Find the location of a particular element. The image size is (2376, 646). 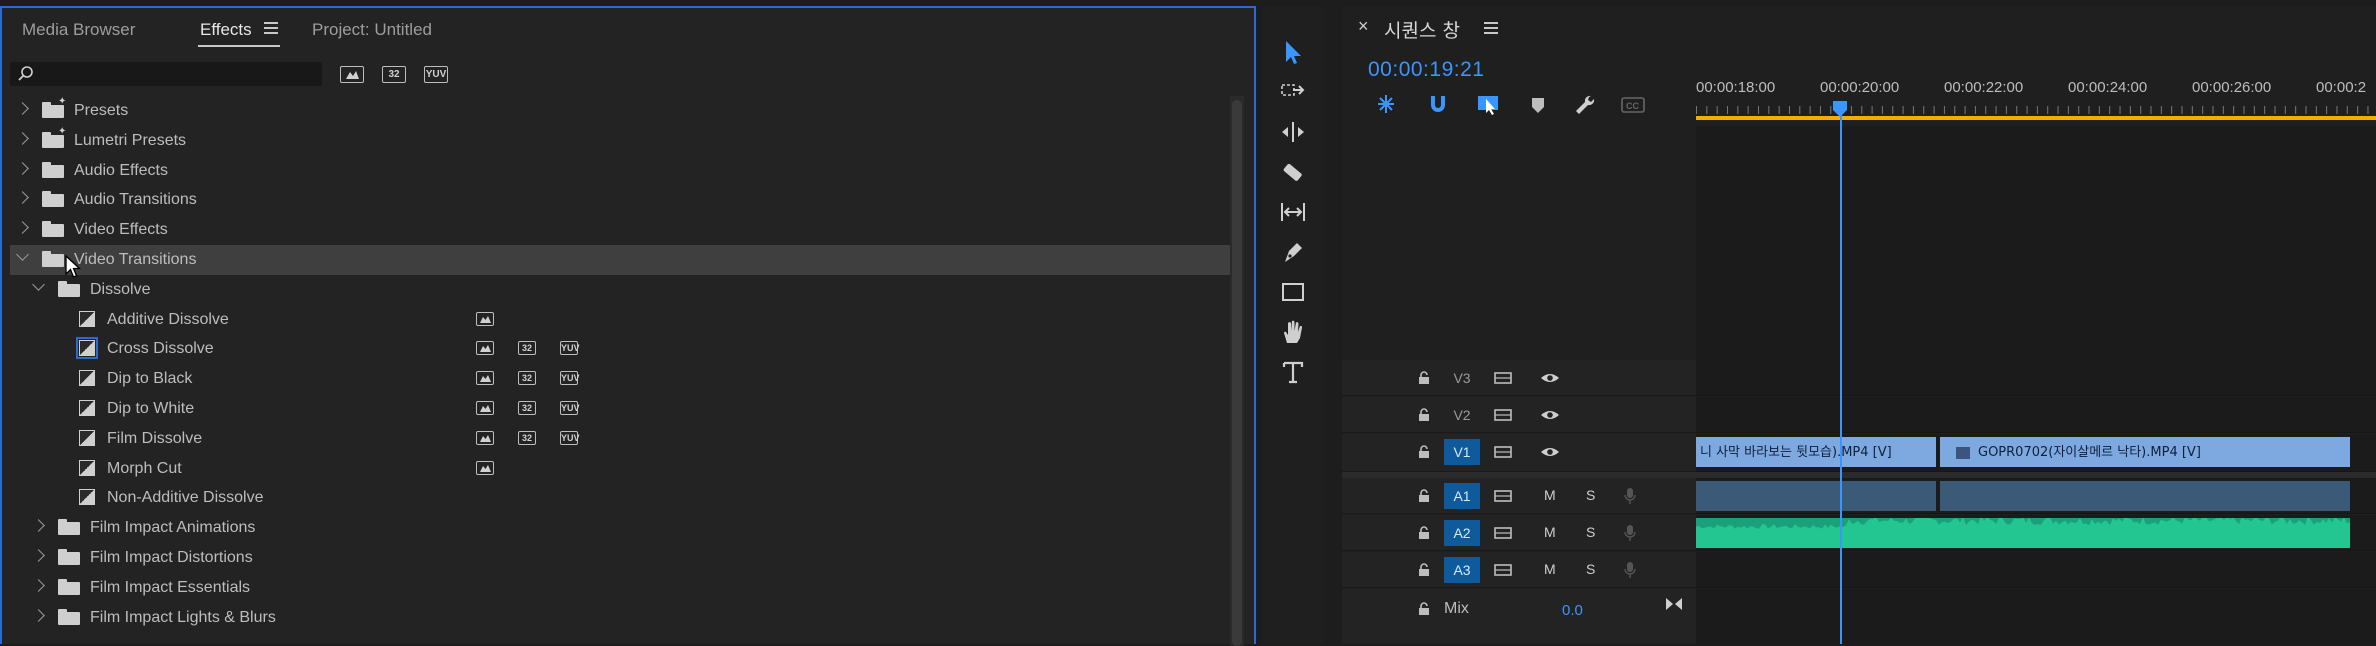

timeline-settings-wrench-icon is located at coordinates (1584, 104).